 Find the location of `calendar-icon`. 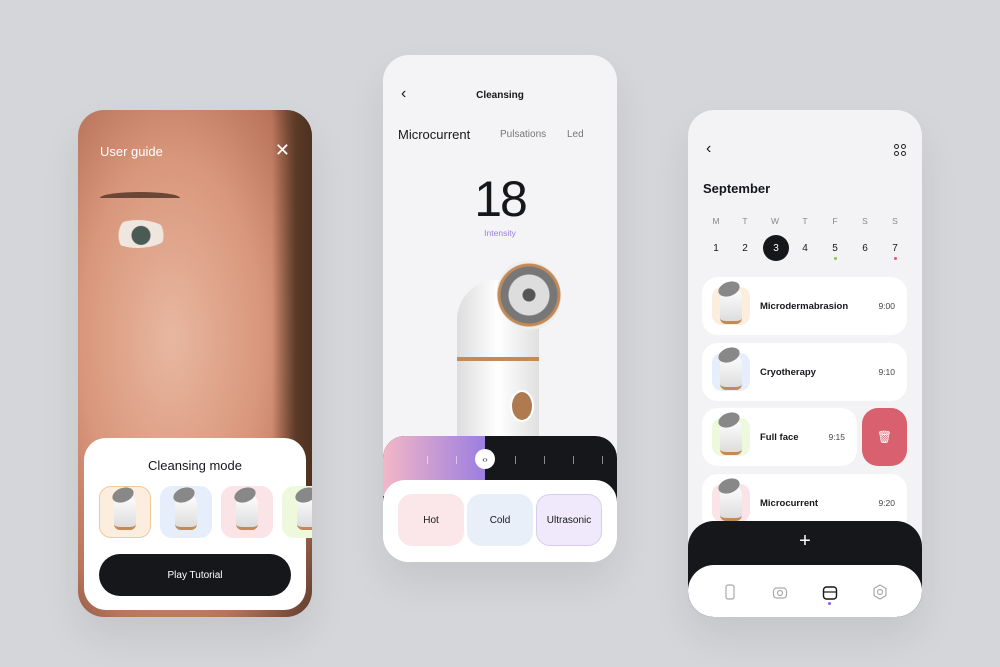

calendar-icon is located at coordinates (830, 592).